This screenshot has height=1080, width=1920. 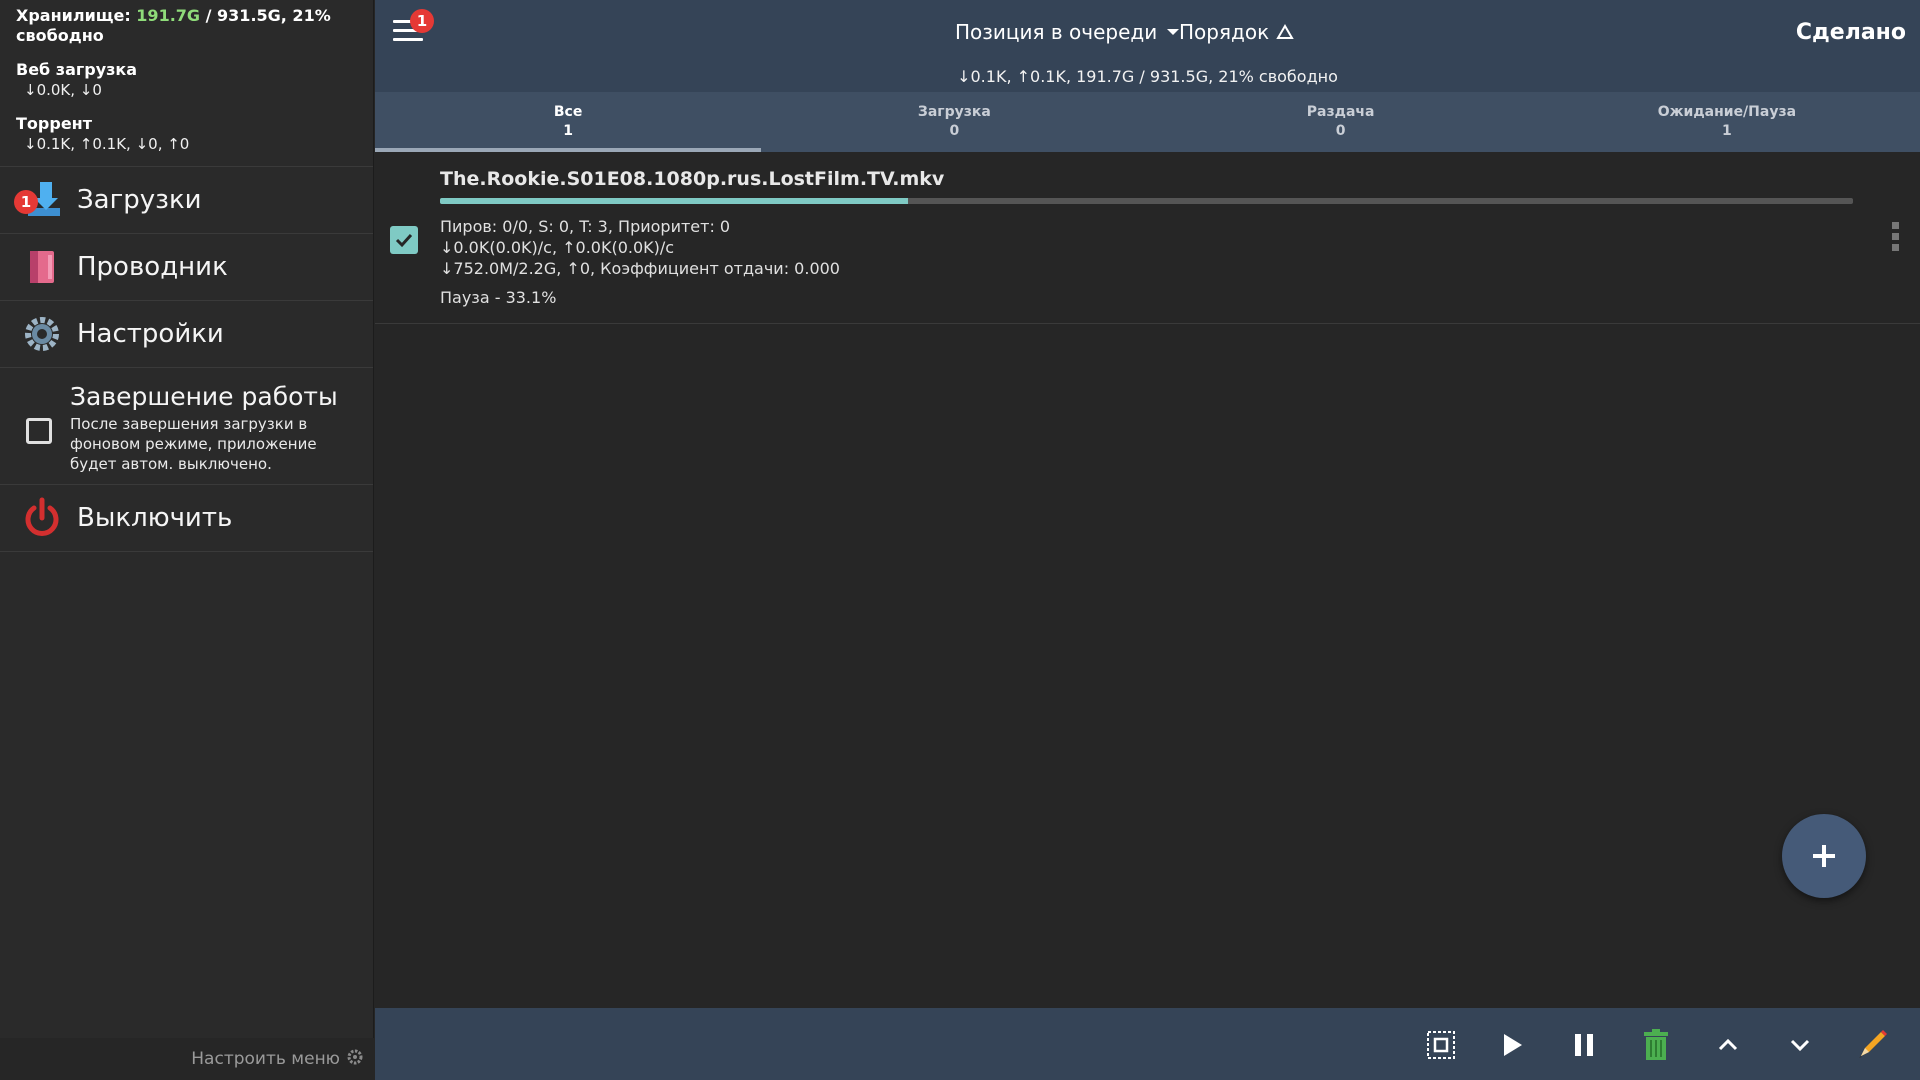 What do you see at coordinates (1146, 201) in the screenshot?
I see `torrent-progress-bar` at bounding box center [1146, 201].